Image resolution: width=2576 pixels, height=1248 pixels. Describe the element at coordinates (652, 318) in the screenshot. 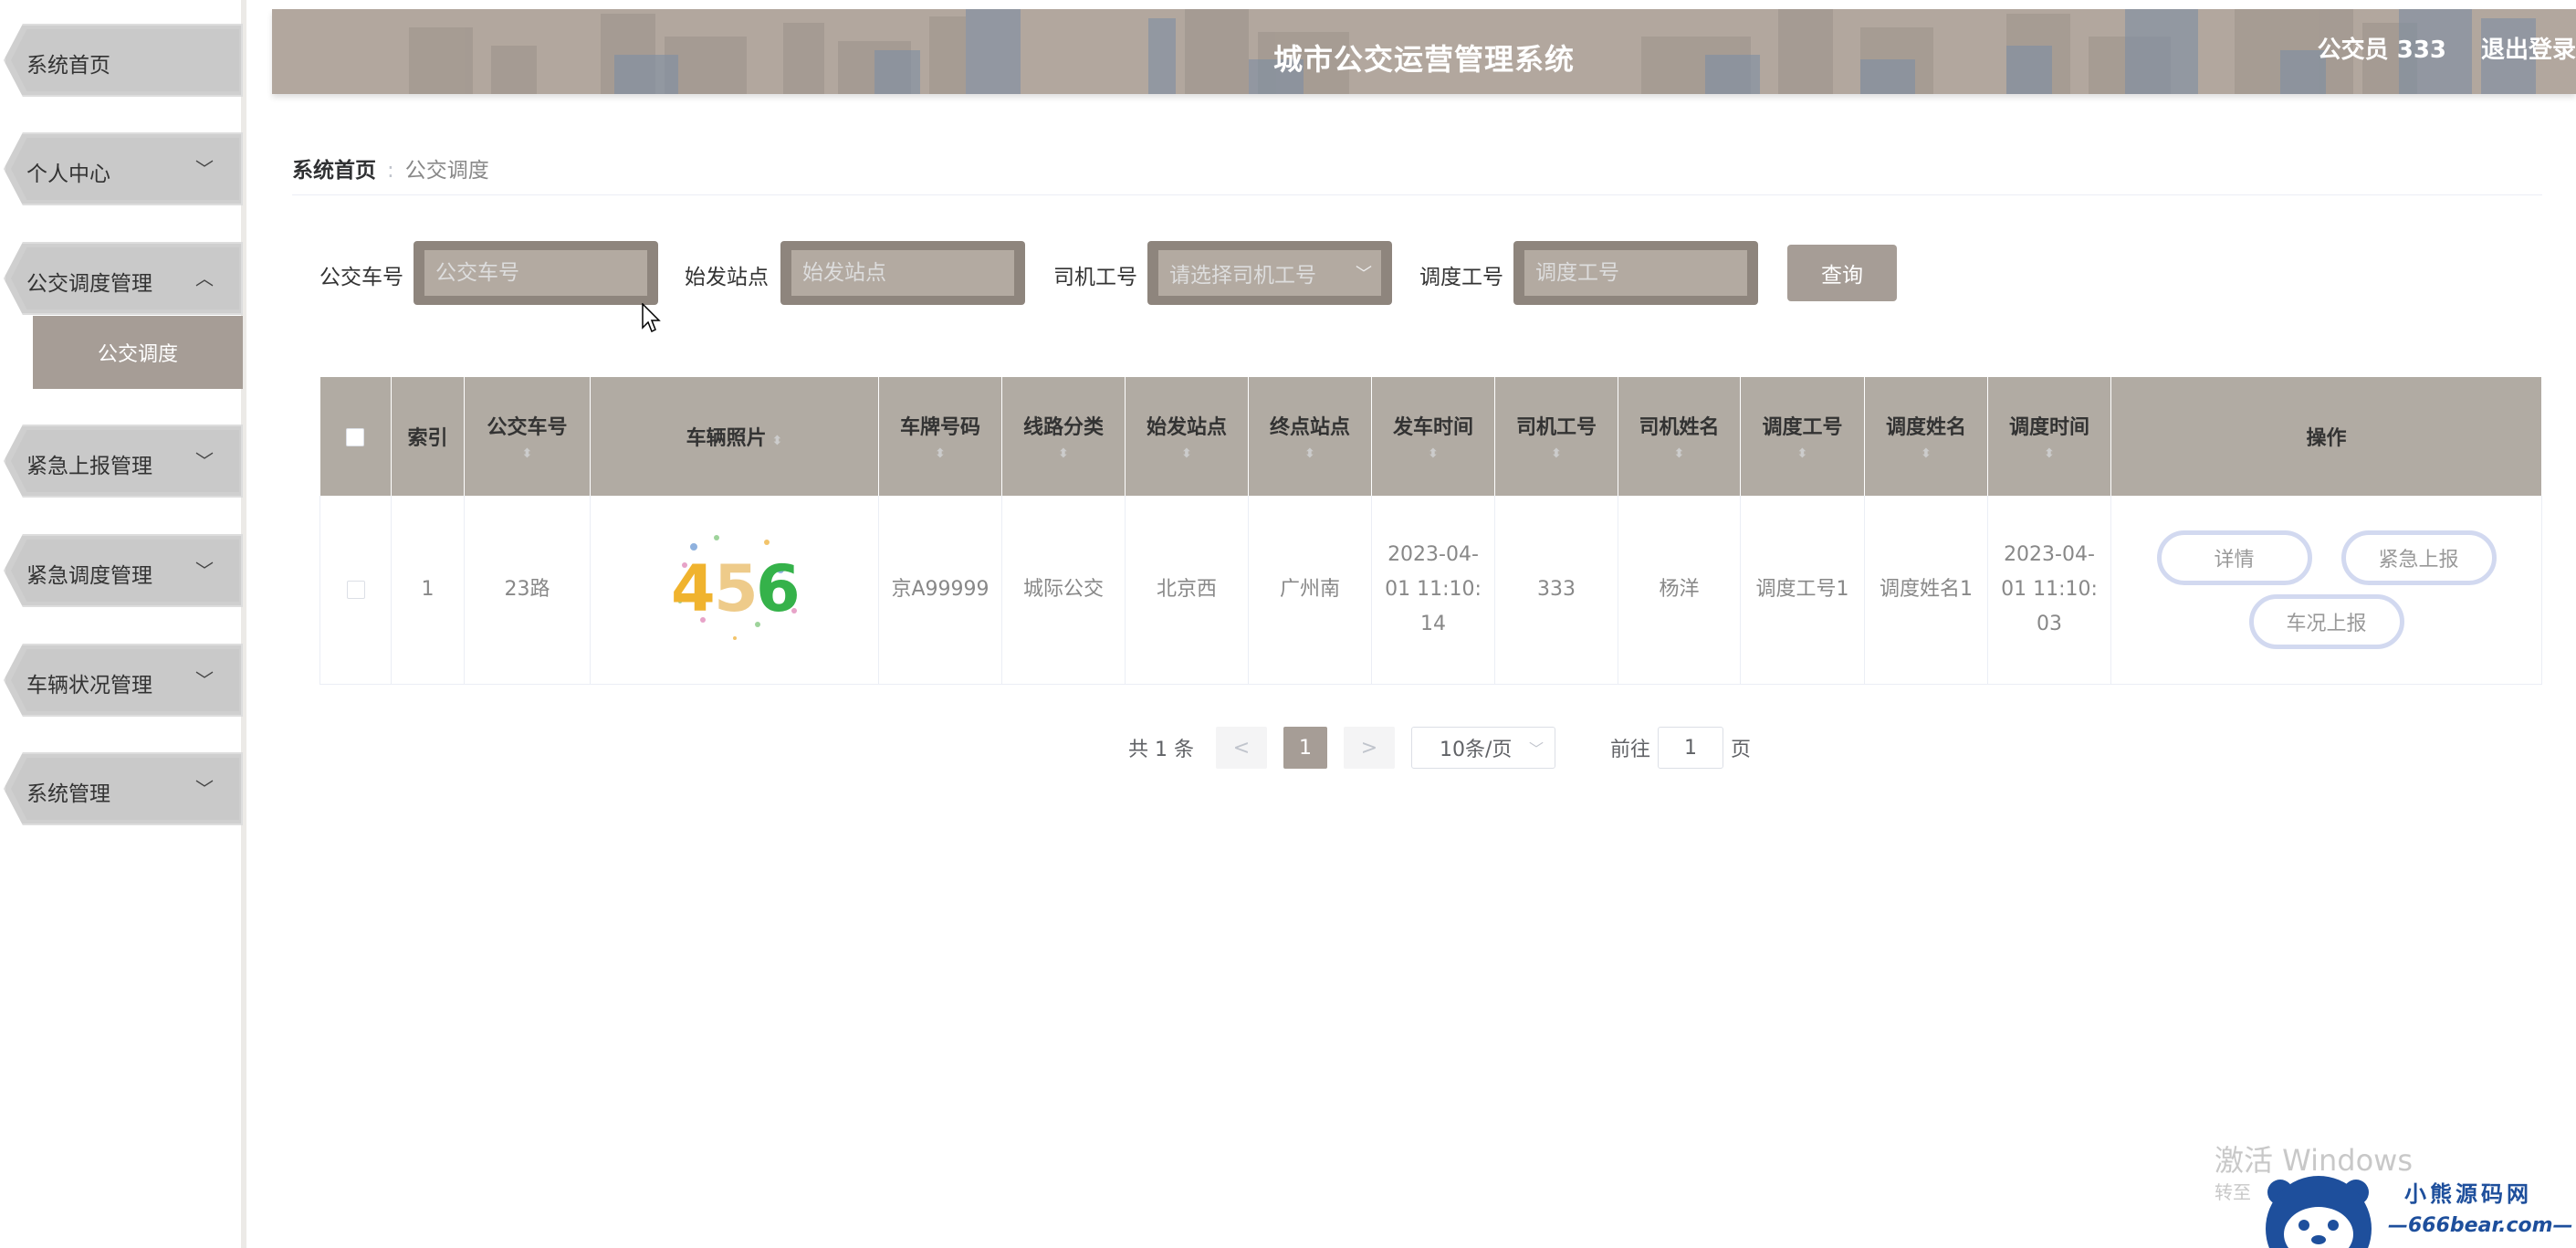

I see `mouse-cursor-icon` at that location.